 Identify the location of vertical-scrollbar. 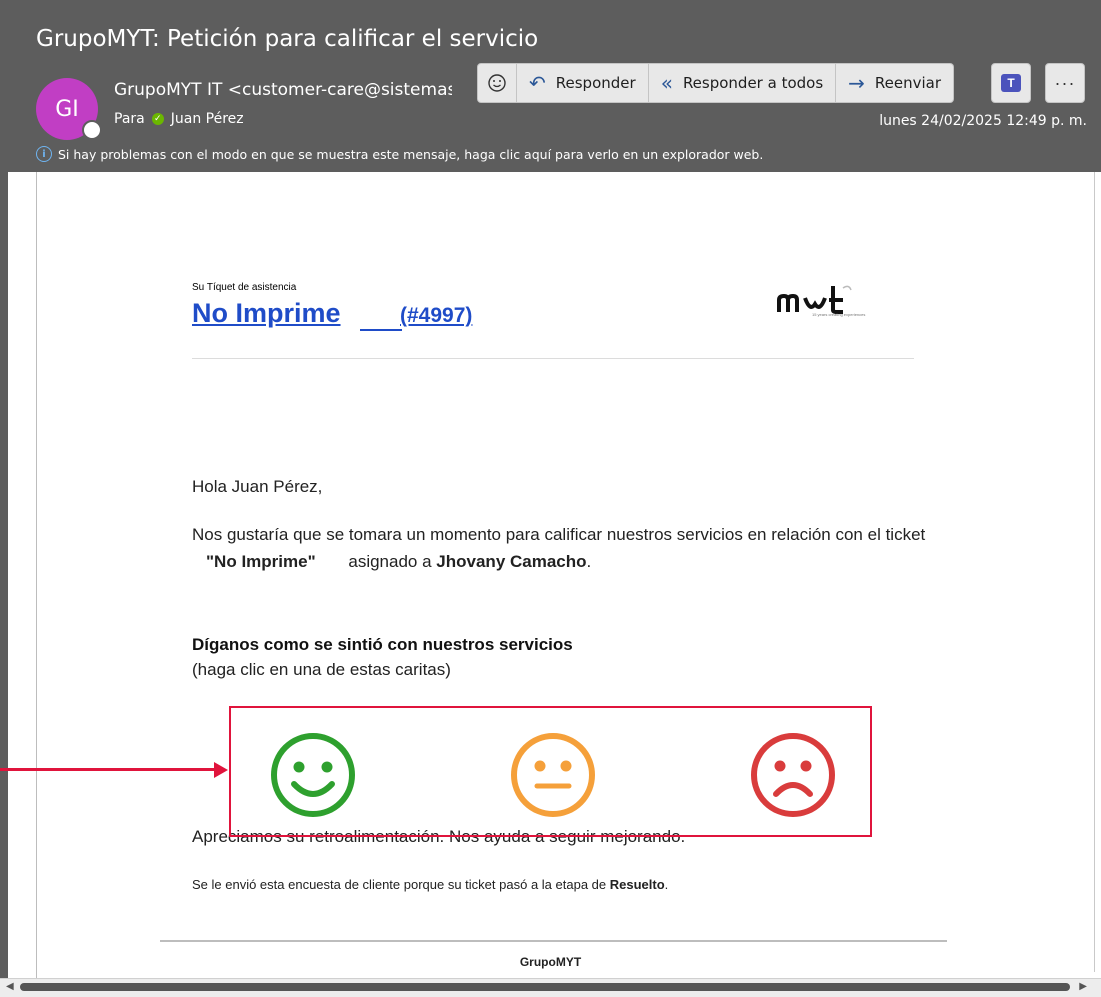
(1097, 572).